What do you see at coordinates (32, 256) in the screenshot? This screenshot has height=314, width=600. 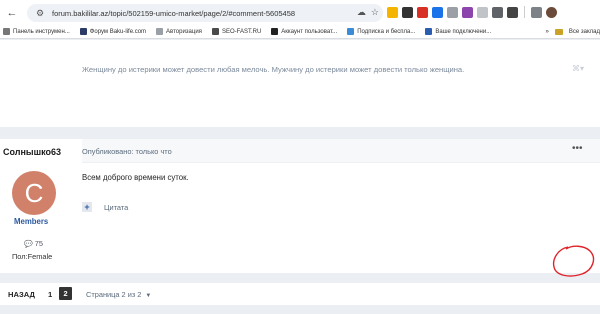 I see `member-gender: Пол:Female` at bounding box center [32, 256].